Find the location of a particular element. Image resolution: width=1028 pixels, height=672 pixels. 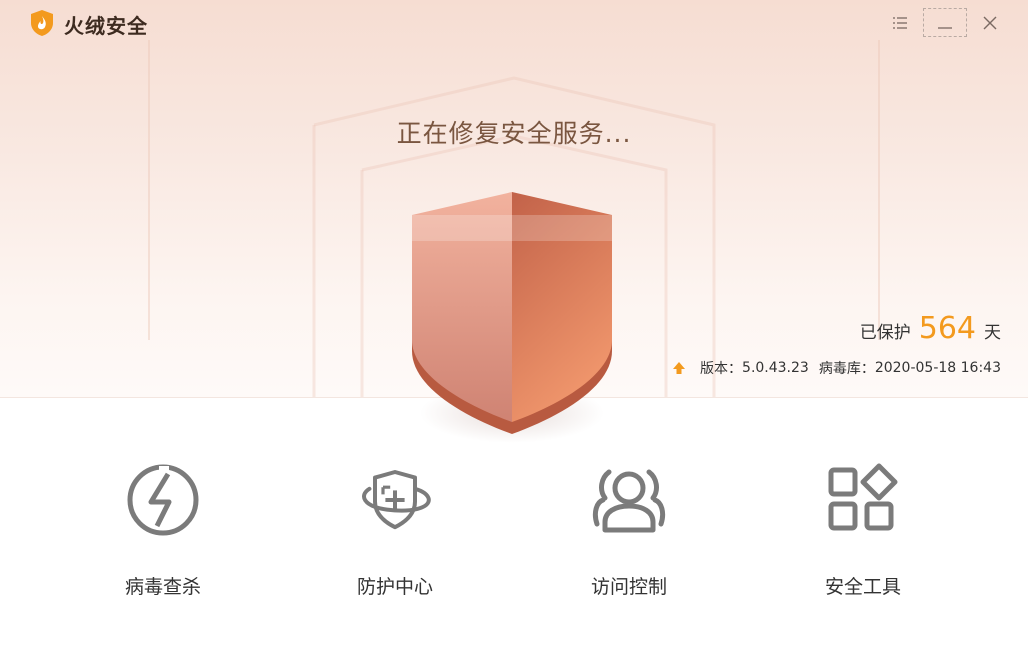

app-title: 火绒安全 is located at coordinates (106, 26).